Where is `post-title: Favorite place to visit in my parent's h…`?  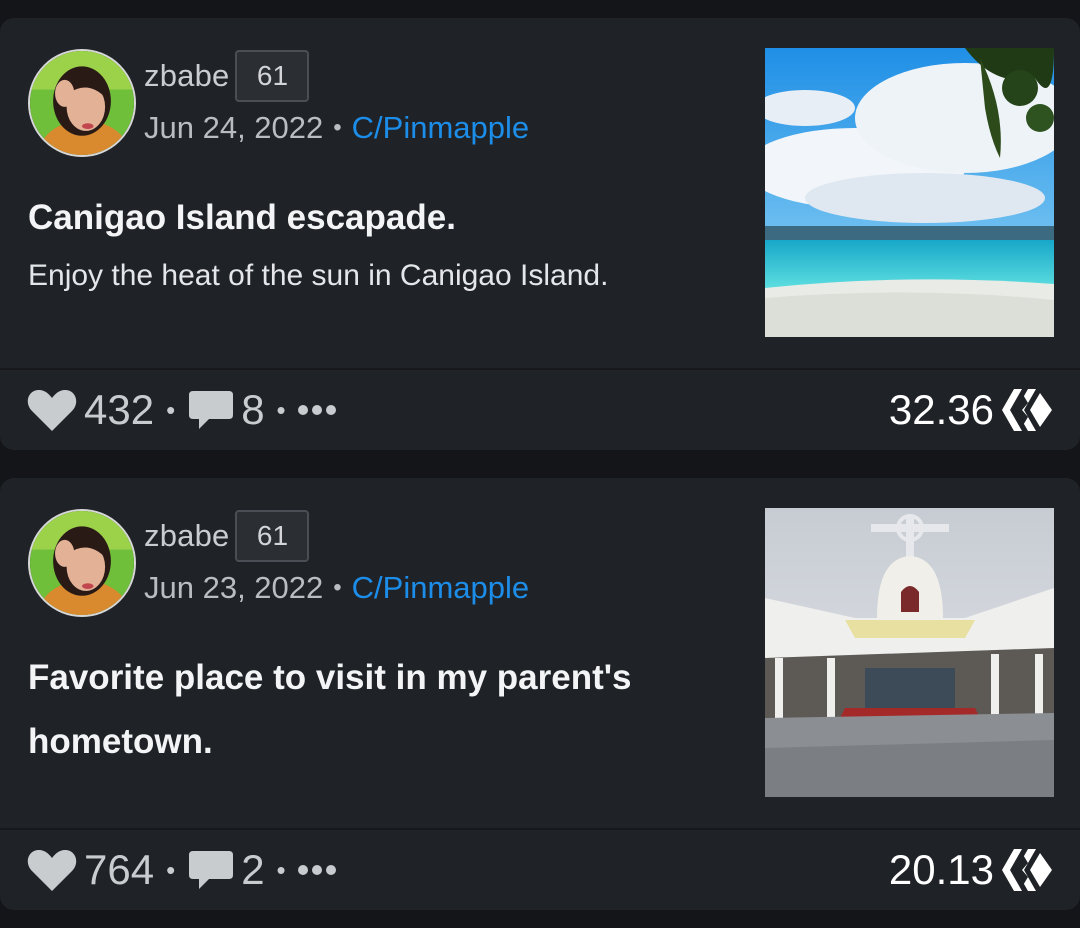 post-title: Favorite place to visit in my parent's h… is located at coordinates (378, 710).